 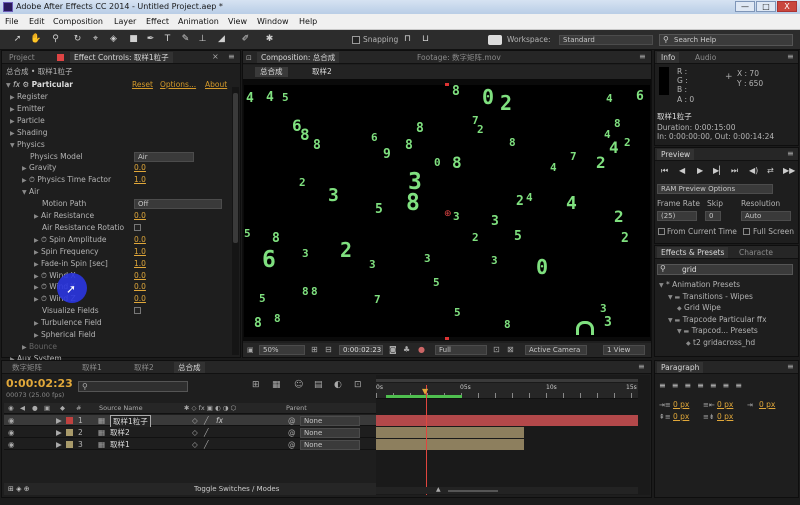 What do you see at coordinates (11, 444) in the screenshot?
I see `visibility-eye-icon: ◉` at bounding box center [11, 444].